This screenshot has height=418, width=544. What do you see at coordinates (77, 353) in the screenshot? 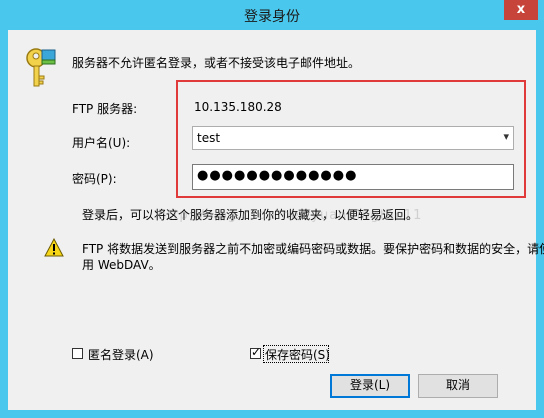
I see `anonymous-checkbox` at bounding box center [77, 353].